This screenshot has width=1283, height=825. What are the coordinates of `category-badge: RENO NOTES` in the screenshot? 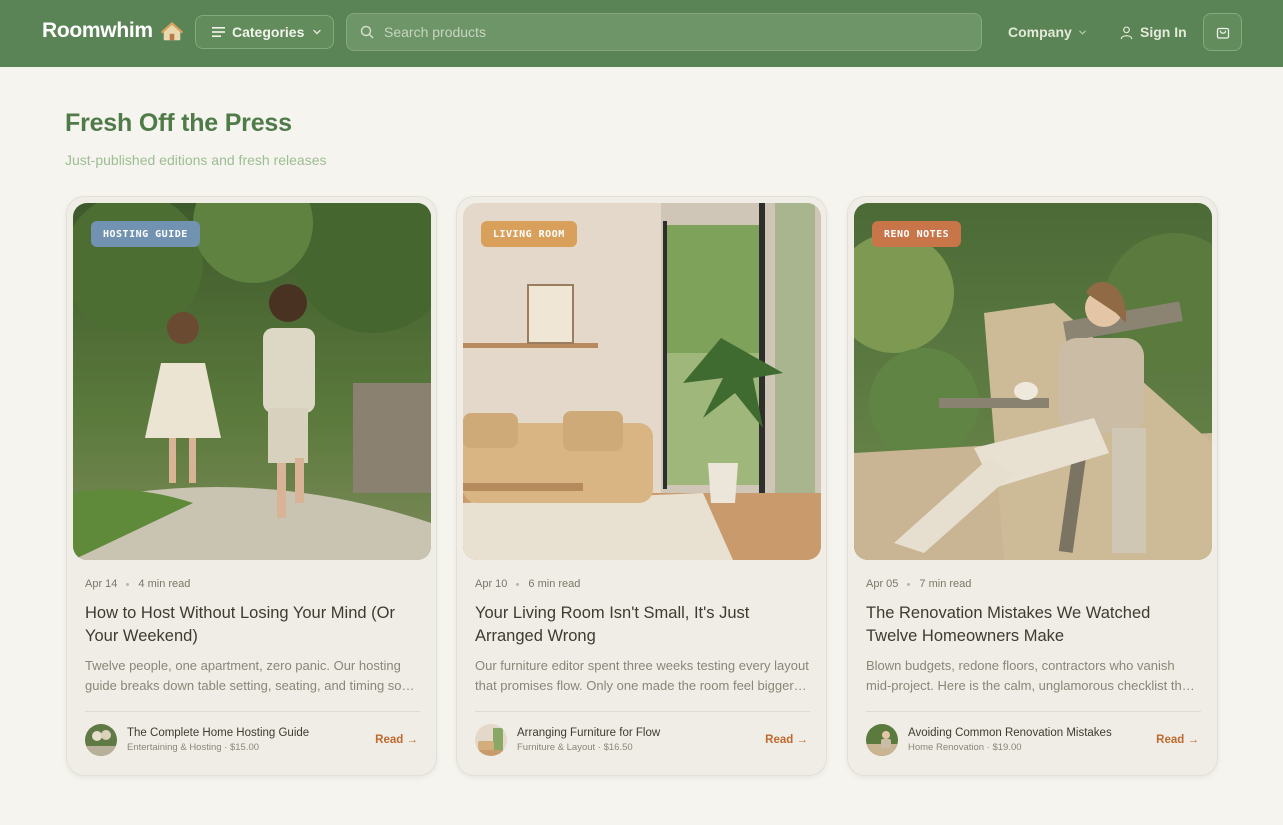 It's located at (917, 234).